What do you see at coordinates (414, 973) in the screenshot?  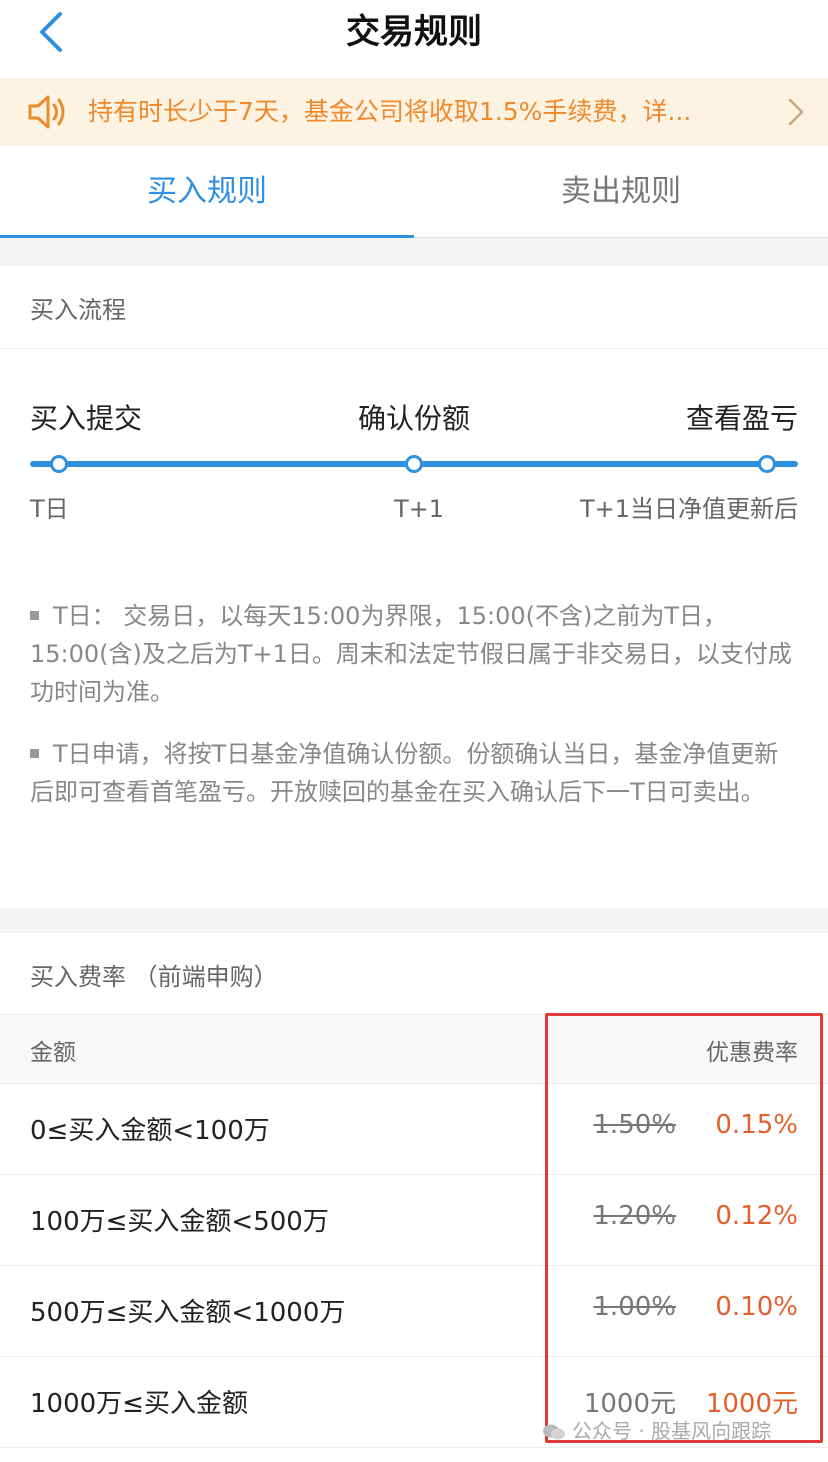 I see `fee-section-header: 买入费率 （前端申购）` at bounding box center [414, 973].